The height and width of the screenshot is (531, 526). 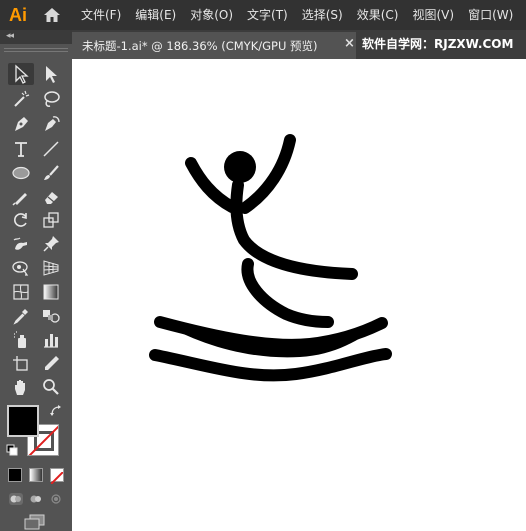 I want to click on direct-selection-arrow-icon, so click(x=51, y=74).